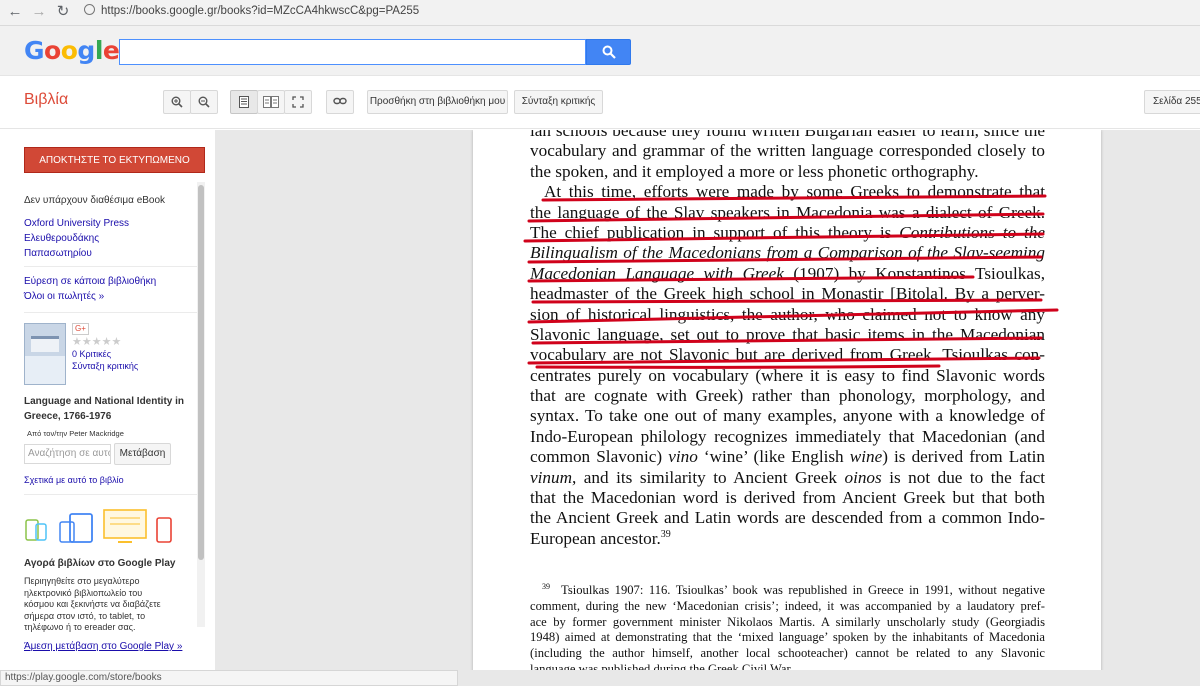 The width and height of the screenshot is (1200, 686). What do you see at coordinates (1172, 102) in the screenshot?
I see `page-number-button: Σελίδα 255` at bounding box center [1172, 102].